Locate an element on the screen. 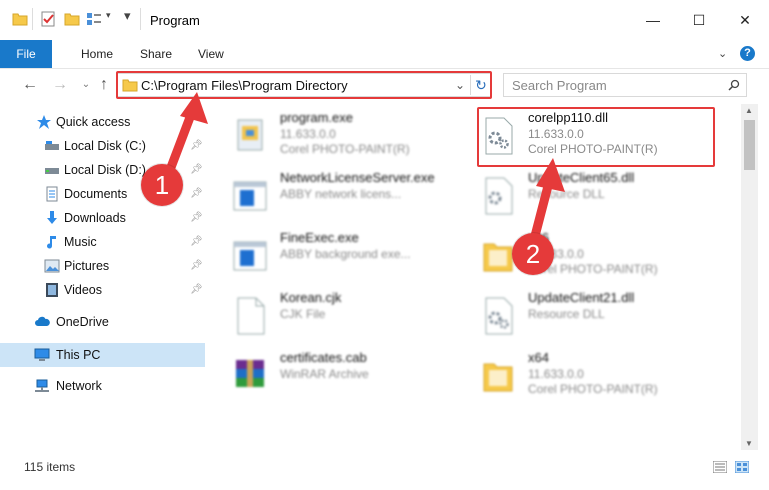 The height and width of the screenshot is (490, 769). tab-view: View is located at coordinates (211, 54).